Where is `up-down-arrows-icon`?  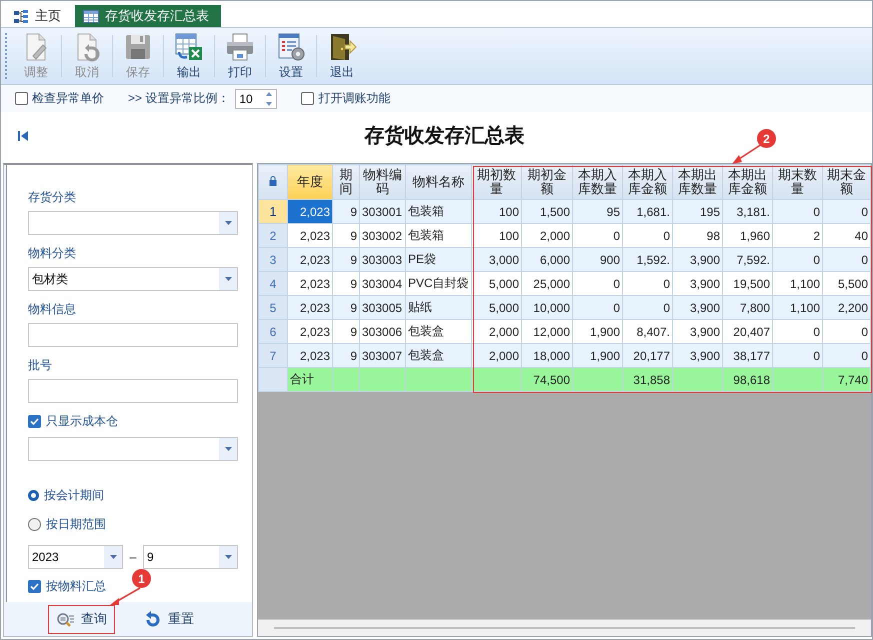
up-down-arrows-icon is located at coordinates (269, 98).